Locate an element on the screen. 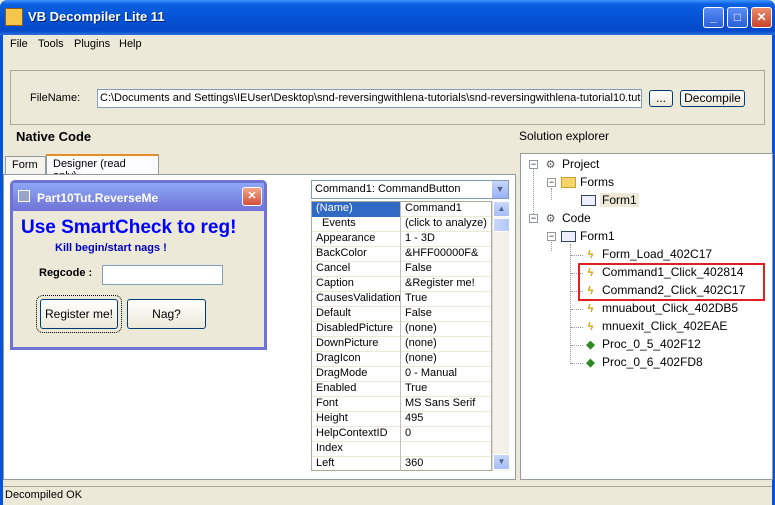 The height and width of the screenshot is (505, 775). close-button: ✕ is located at coordinates (761, 17).